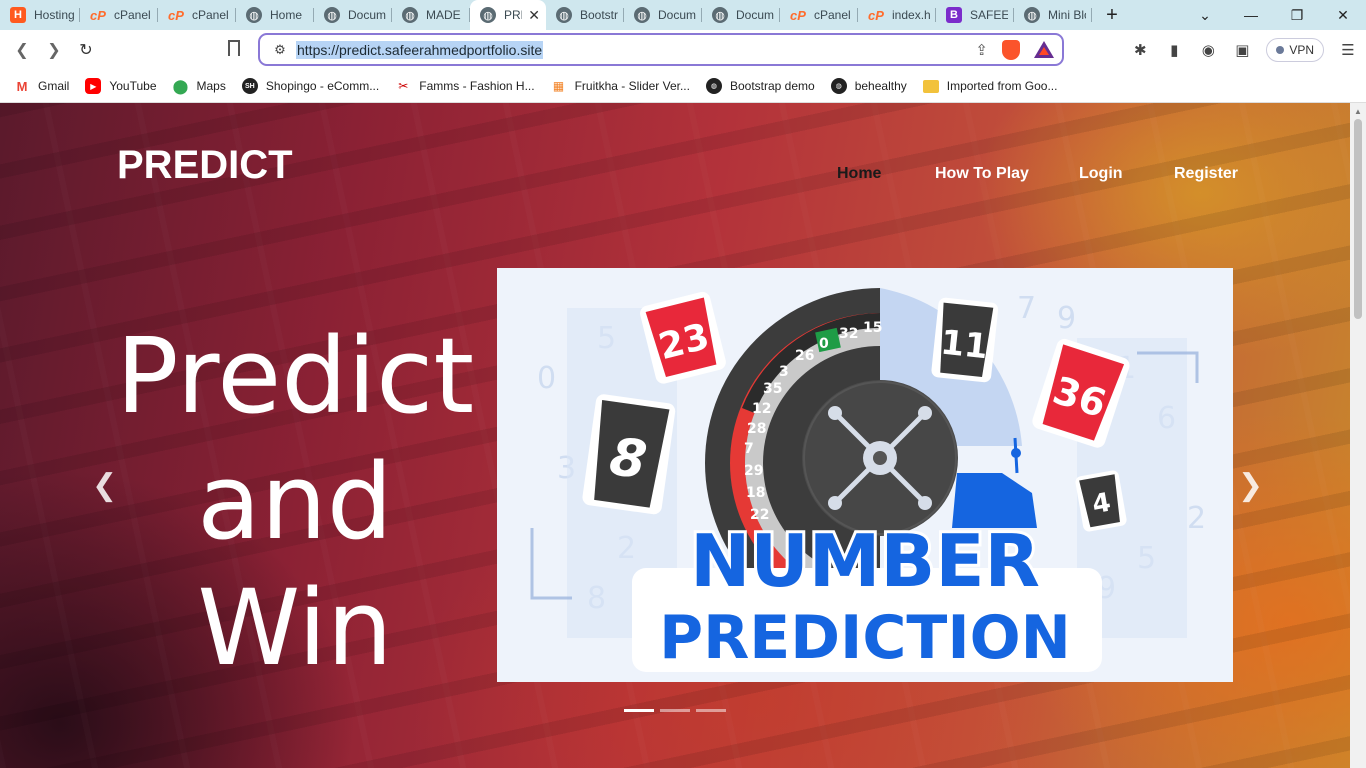 The image size is (1366, 768). I want to click on toolbar-right: ✱ ▮ ◉ ▣ VPN ☰, so click(1244, 50).